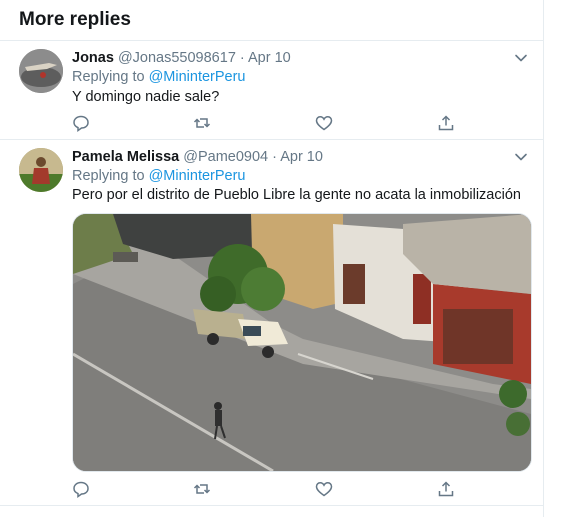 Image resolution: width=565 pixels, height=517 pixels. I want to click on author-handle: @Jonas55098617, so click(177, 58).